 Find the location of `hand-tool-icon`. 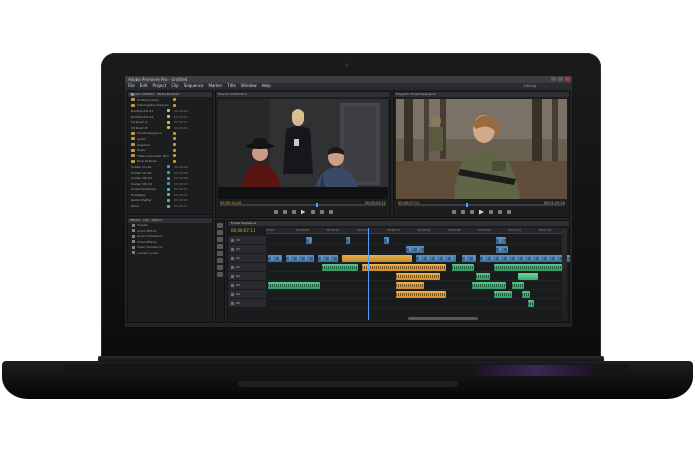

hand-tool-icon is located at coordinates (220, 267).